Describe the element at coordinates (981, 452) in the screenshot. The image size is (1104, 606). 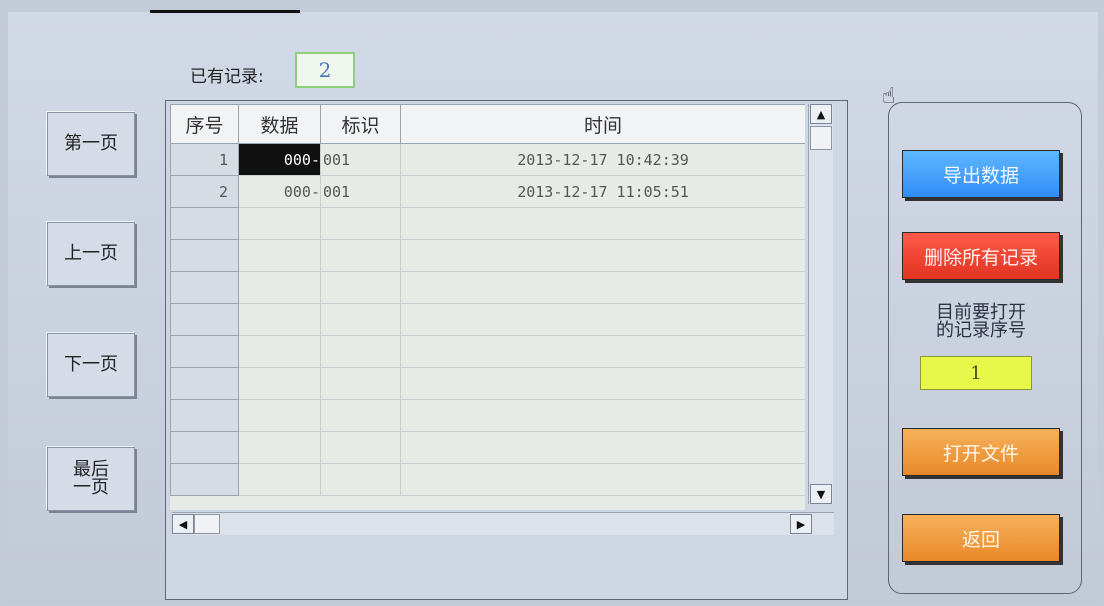
I see `open-file-button: 打开文件` at that location.